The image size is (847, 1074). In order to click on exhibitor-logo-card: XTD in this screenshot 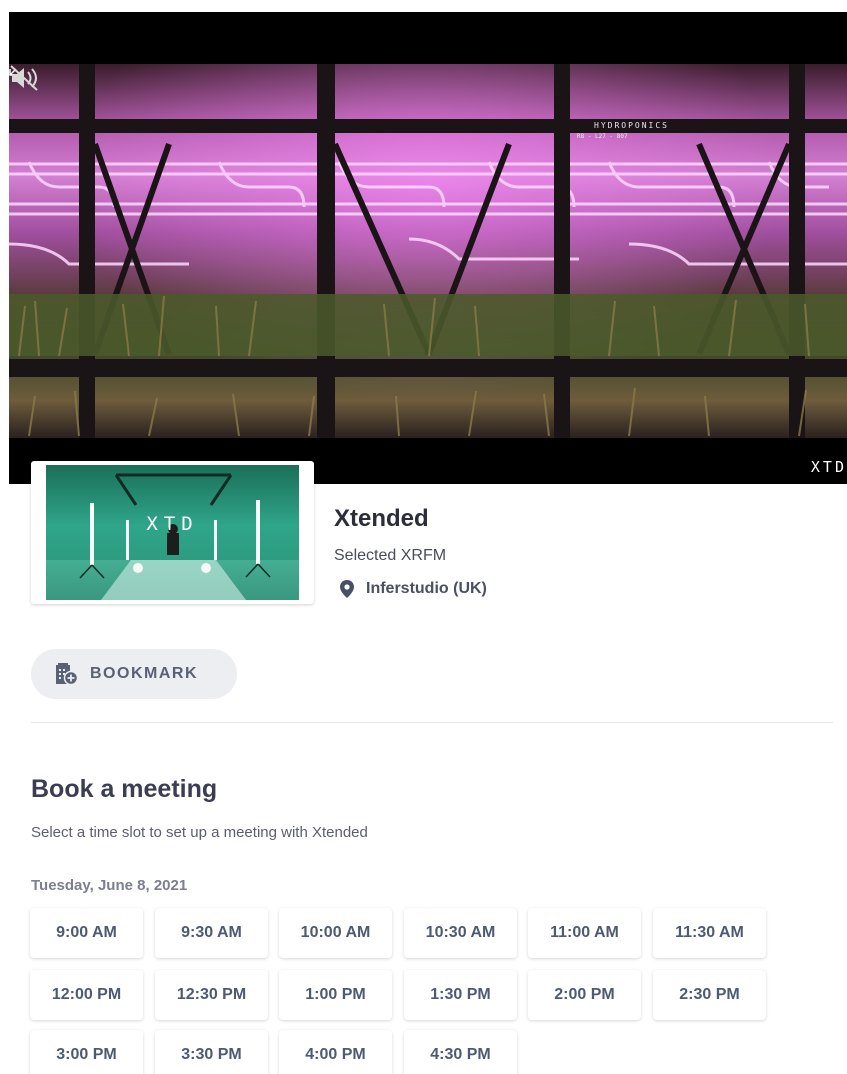, I will do `click(172, 532)`.